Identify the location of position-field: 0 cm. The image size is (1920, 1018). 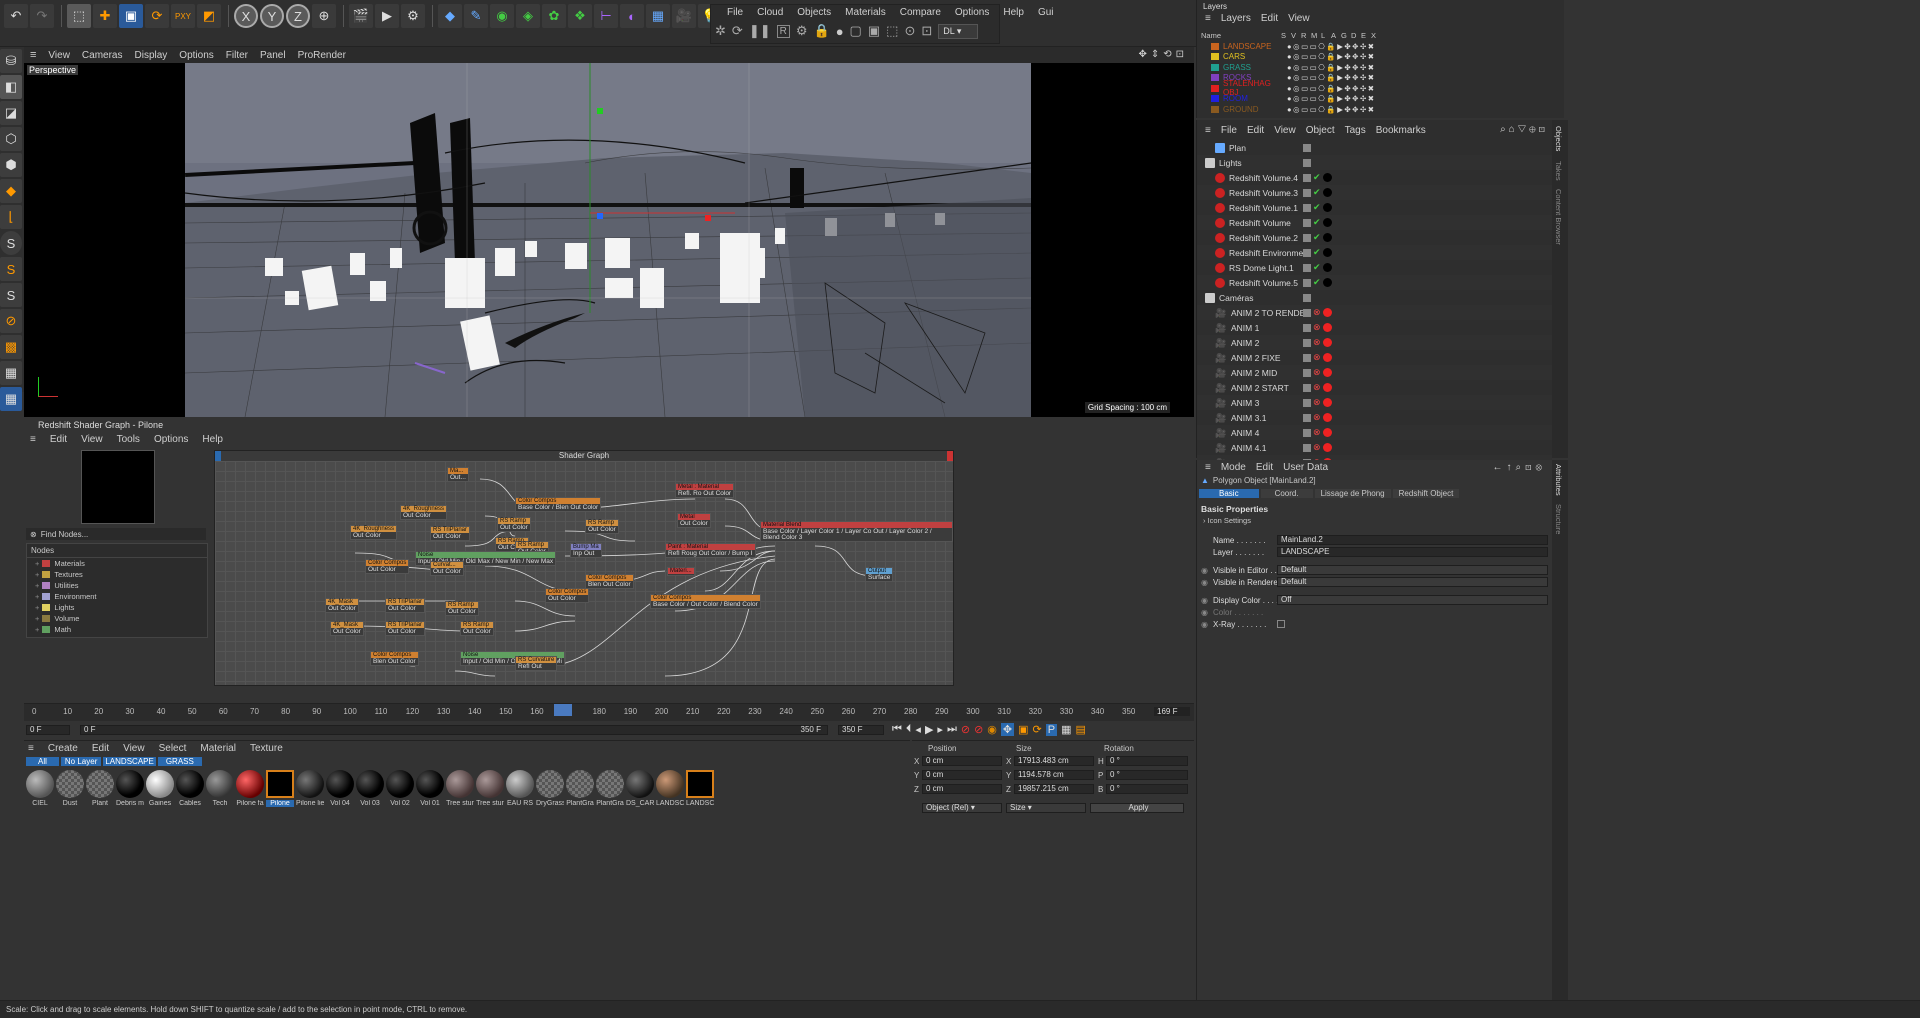
(962, 761).